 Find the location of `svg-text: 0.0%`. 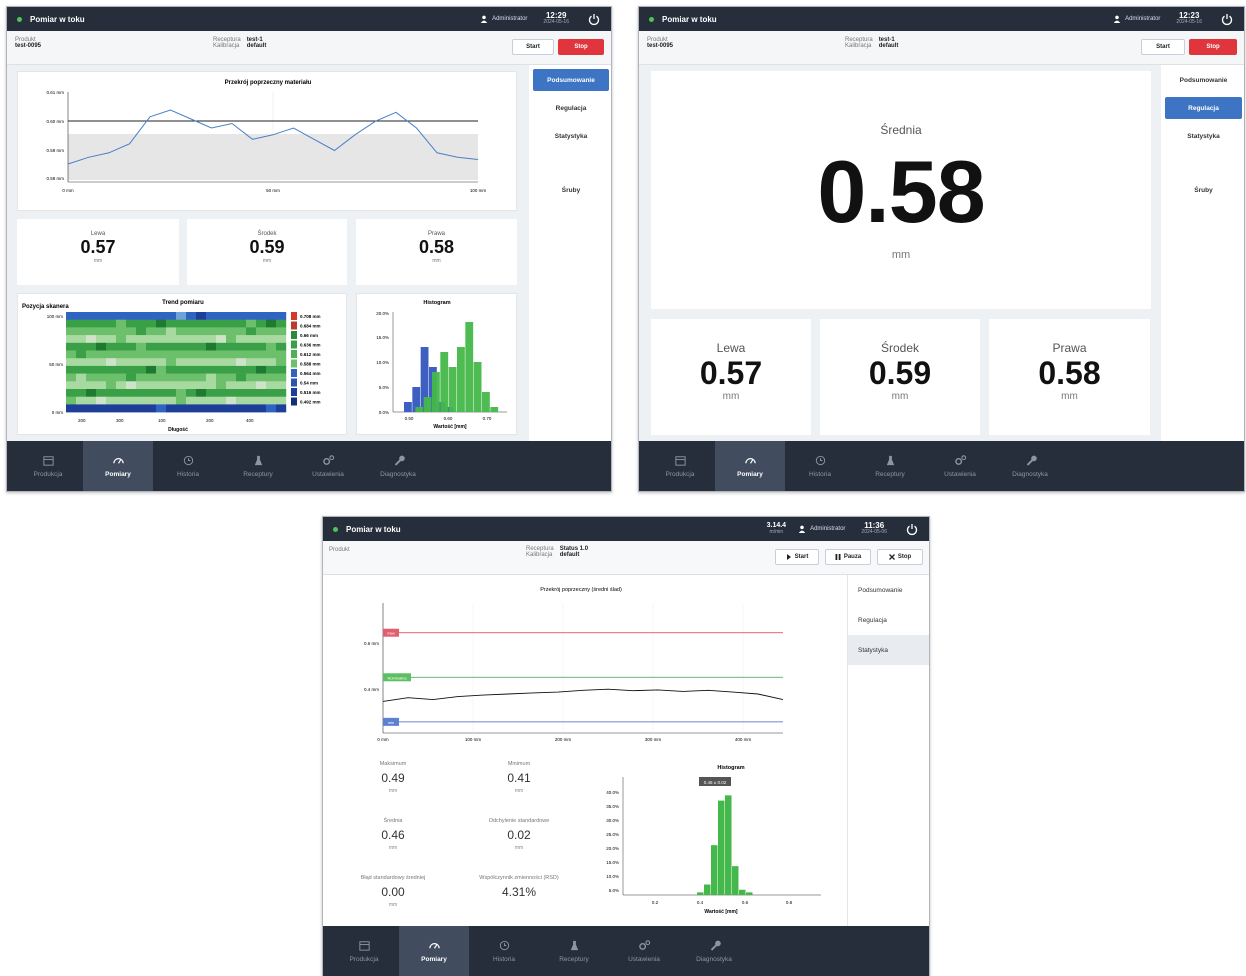

svg-text: 0.0% is located at coordinates (384, 412).